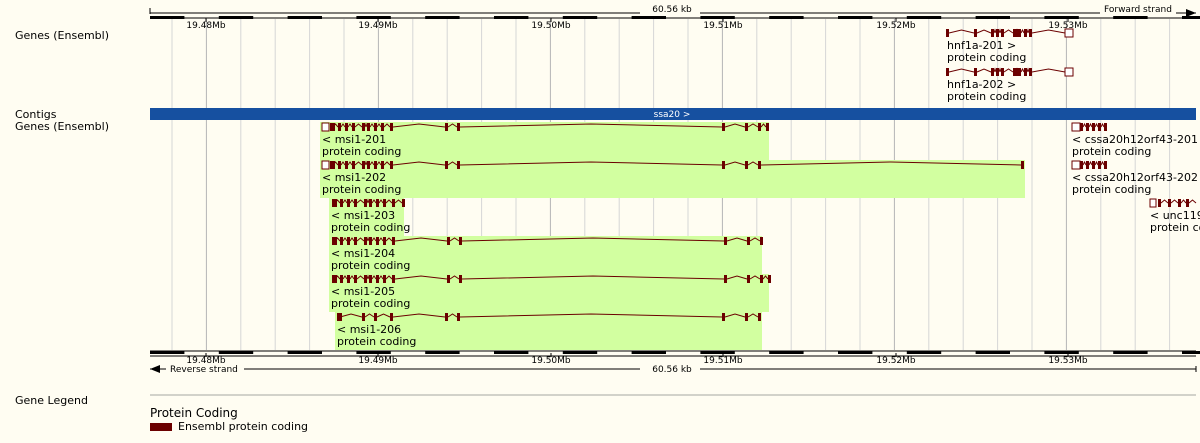 The image size is (1200, 443). Describe the element at coordinates (1010, 85) in the screenshot. I see `transcript: hnf1a-202 >protein coding` at that location.